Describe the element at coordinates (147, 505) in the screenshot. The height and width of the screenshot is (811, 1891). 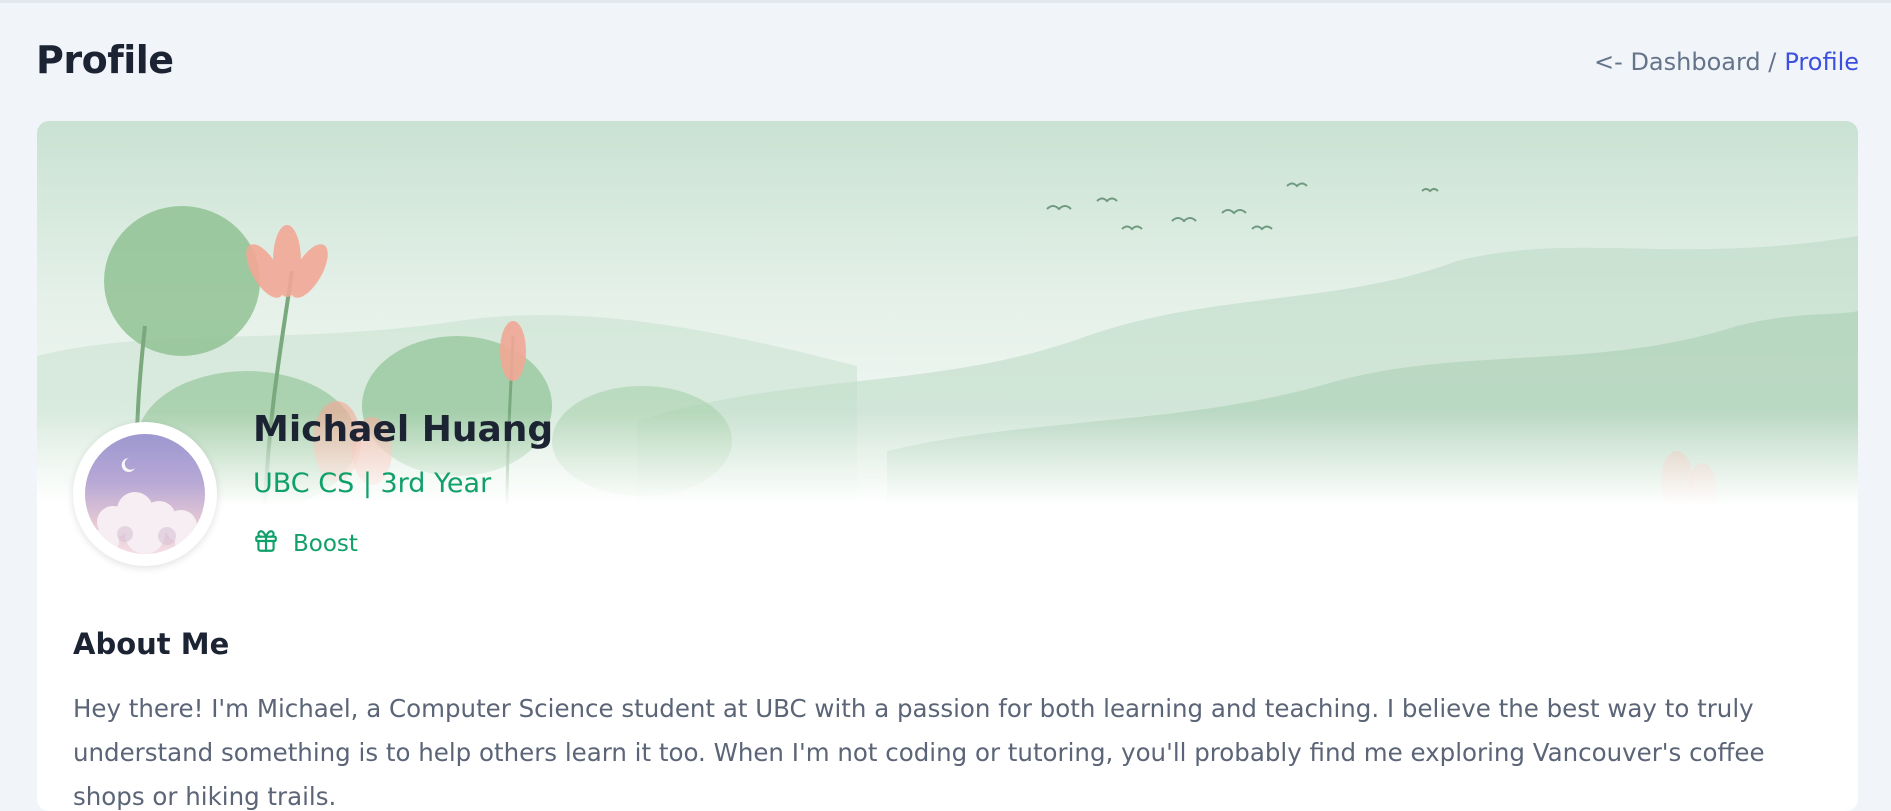
I see `cloud-illustration` at that location.